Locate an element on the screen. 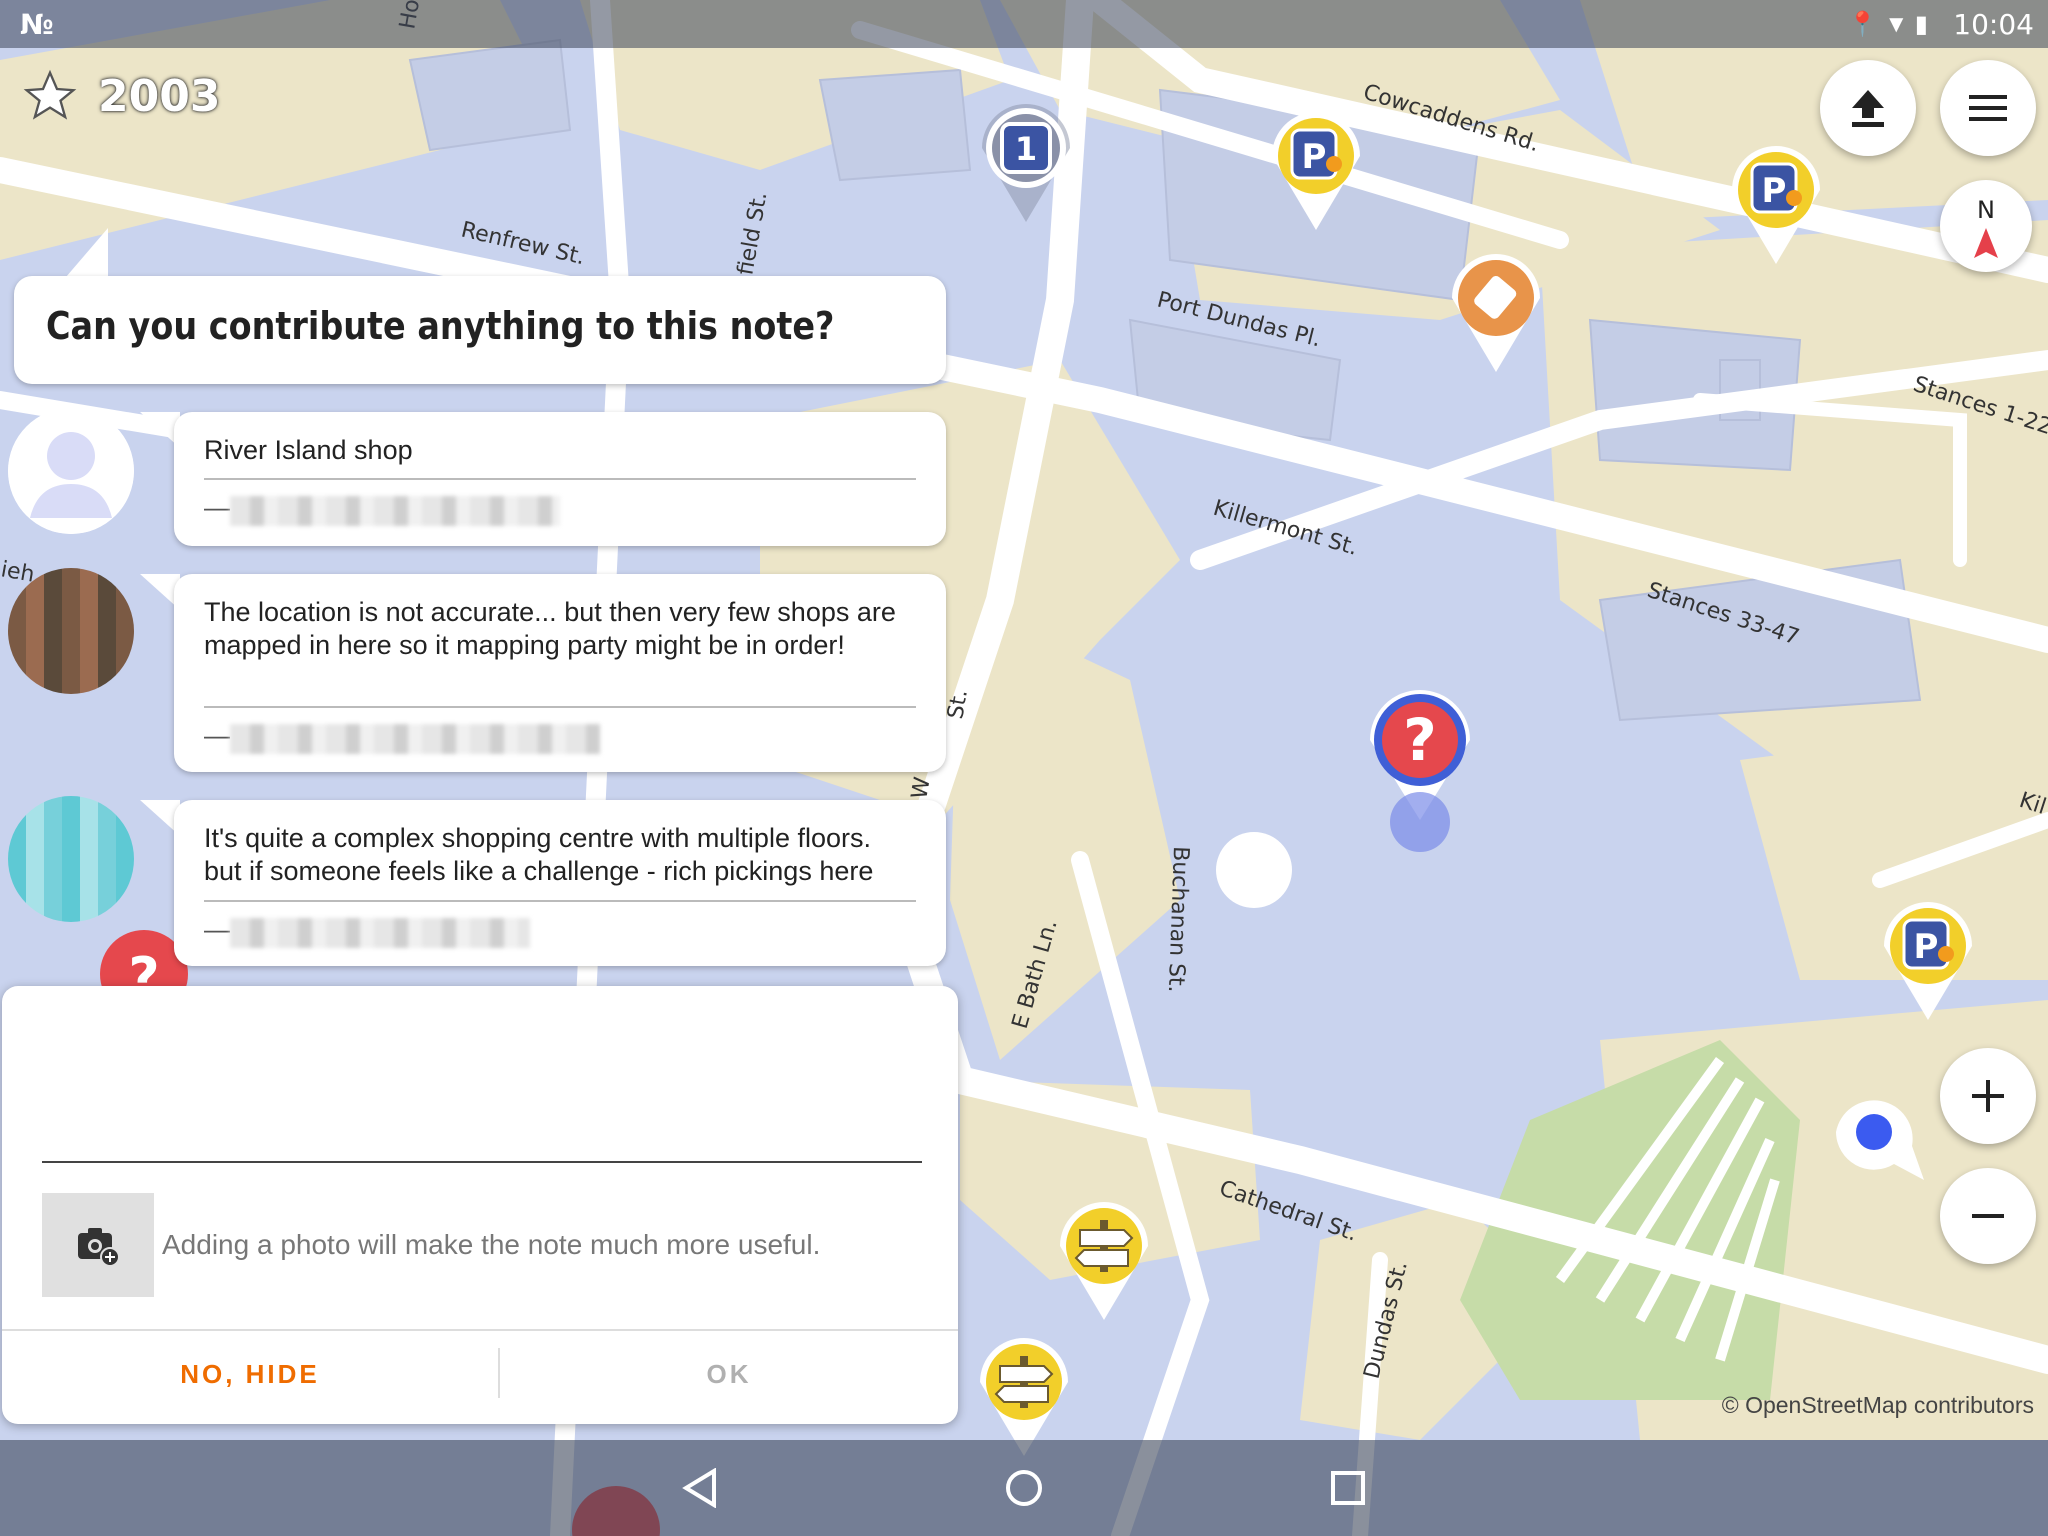 The image size is (2048, 1536). zoom-out-button is located at coordinates (1988, 1216).